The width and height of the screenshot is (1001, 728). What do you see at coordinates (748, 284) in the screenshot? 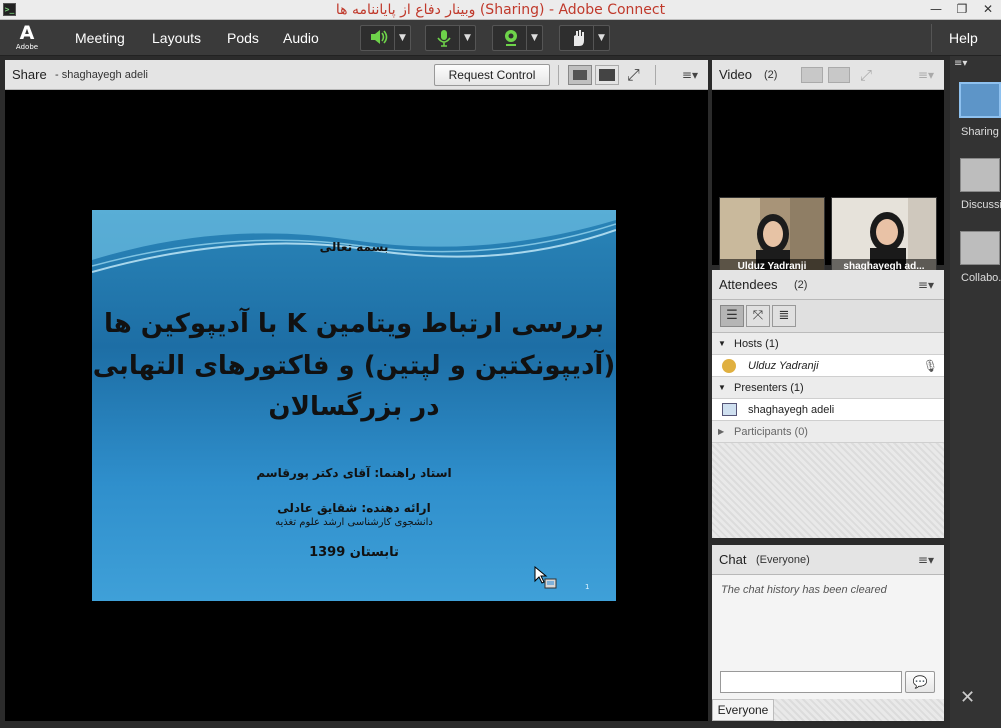
I see `attendees-pod-title: Attendees` at bounding box center [748, 284].